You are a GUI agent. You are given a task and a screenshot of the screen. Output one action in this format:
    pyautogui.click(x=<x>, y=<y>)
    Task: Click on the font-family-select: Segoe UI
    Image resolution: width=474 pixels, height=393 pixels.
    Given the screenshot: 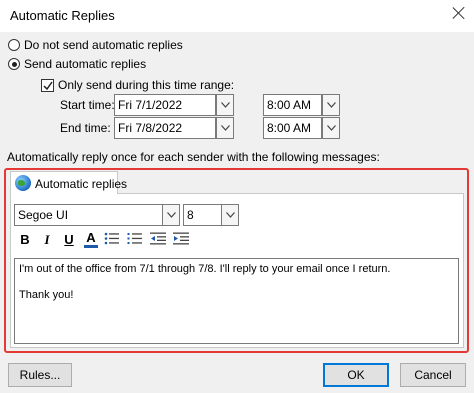 What is the action you would take?
    pyautogui.click(x=89, y=215)
    